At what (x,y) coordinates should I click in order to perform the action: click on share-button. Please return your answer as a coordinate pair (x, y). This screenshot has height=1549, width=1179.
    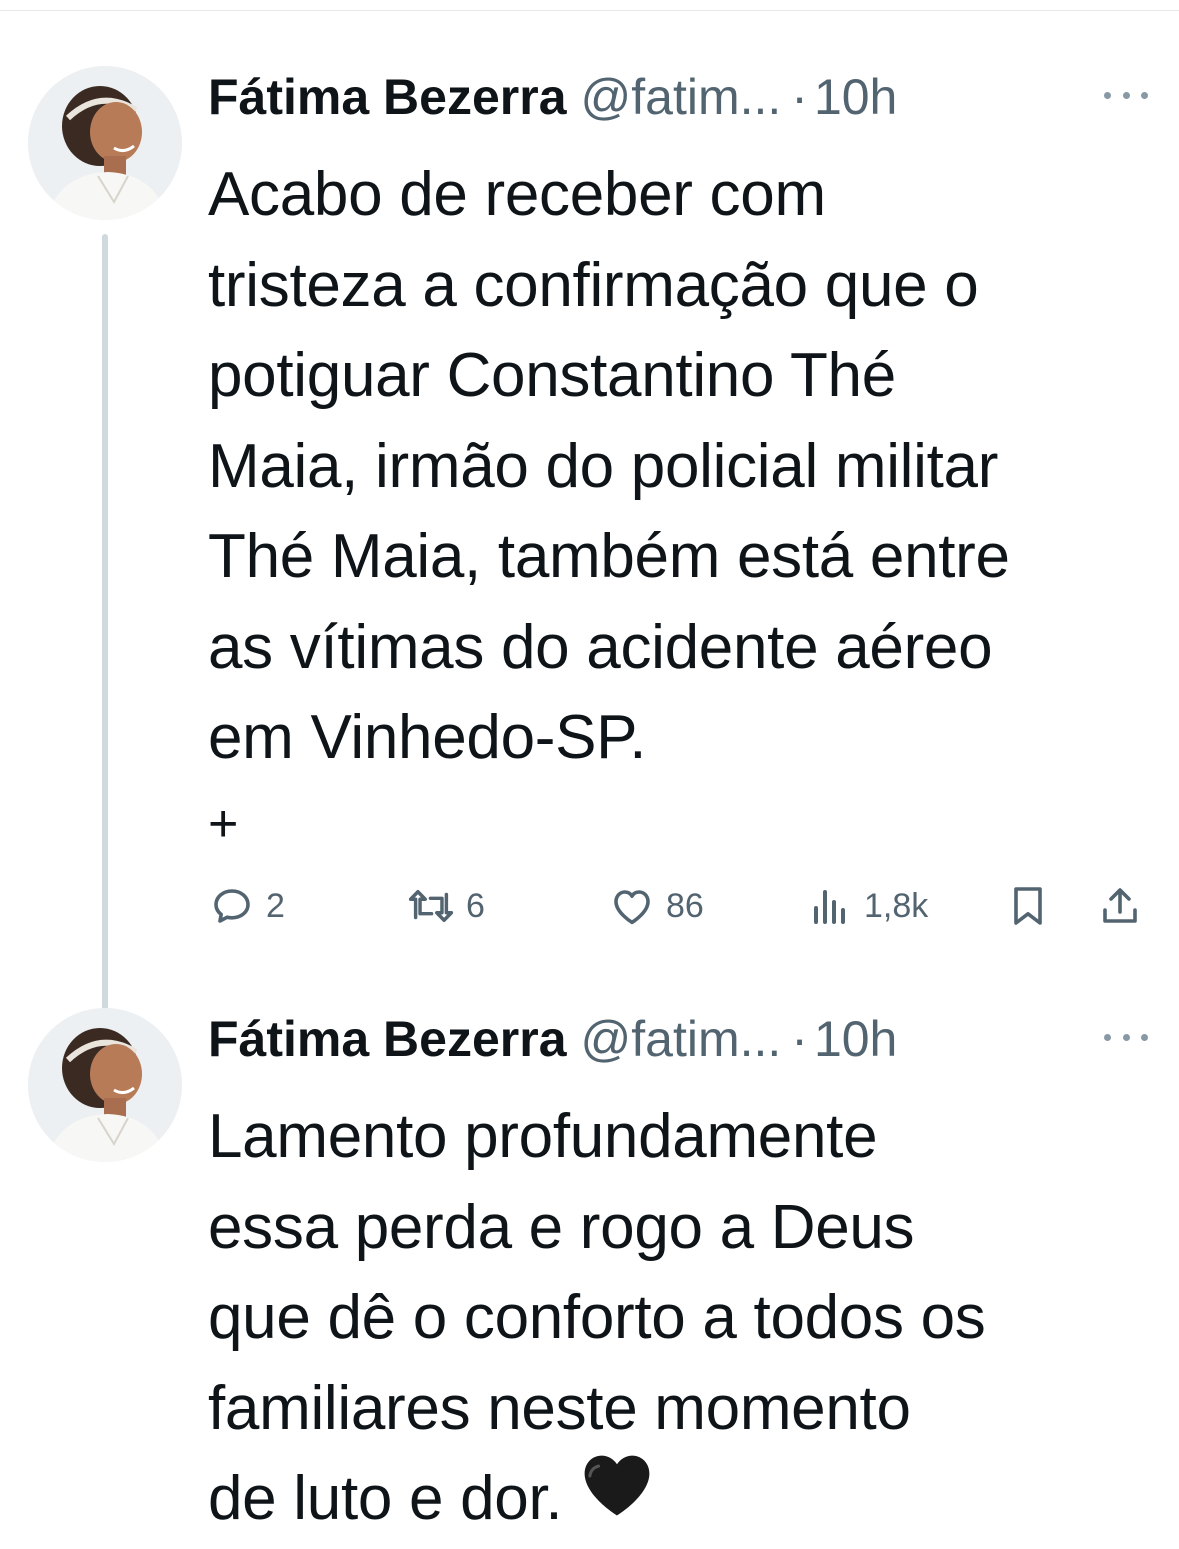
    Looking at the image, I should click on (1120, 906).